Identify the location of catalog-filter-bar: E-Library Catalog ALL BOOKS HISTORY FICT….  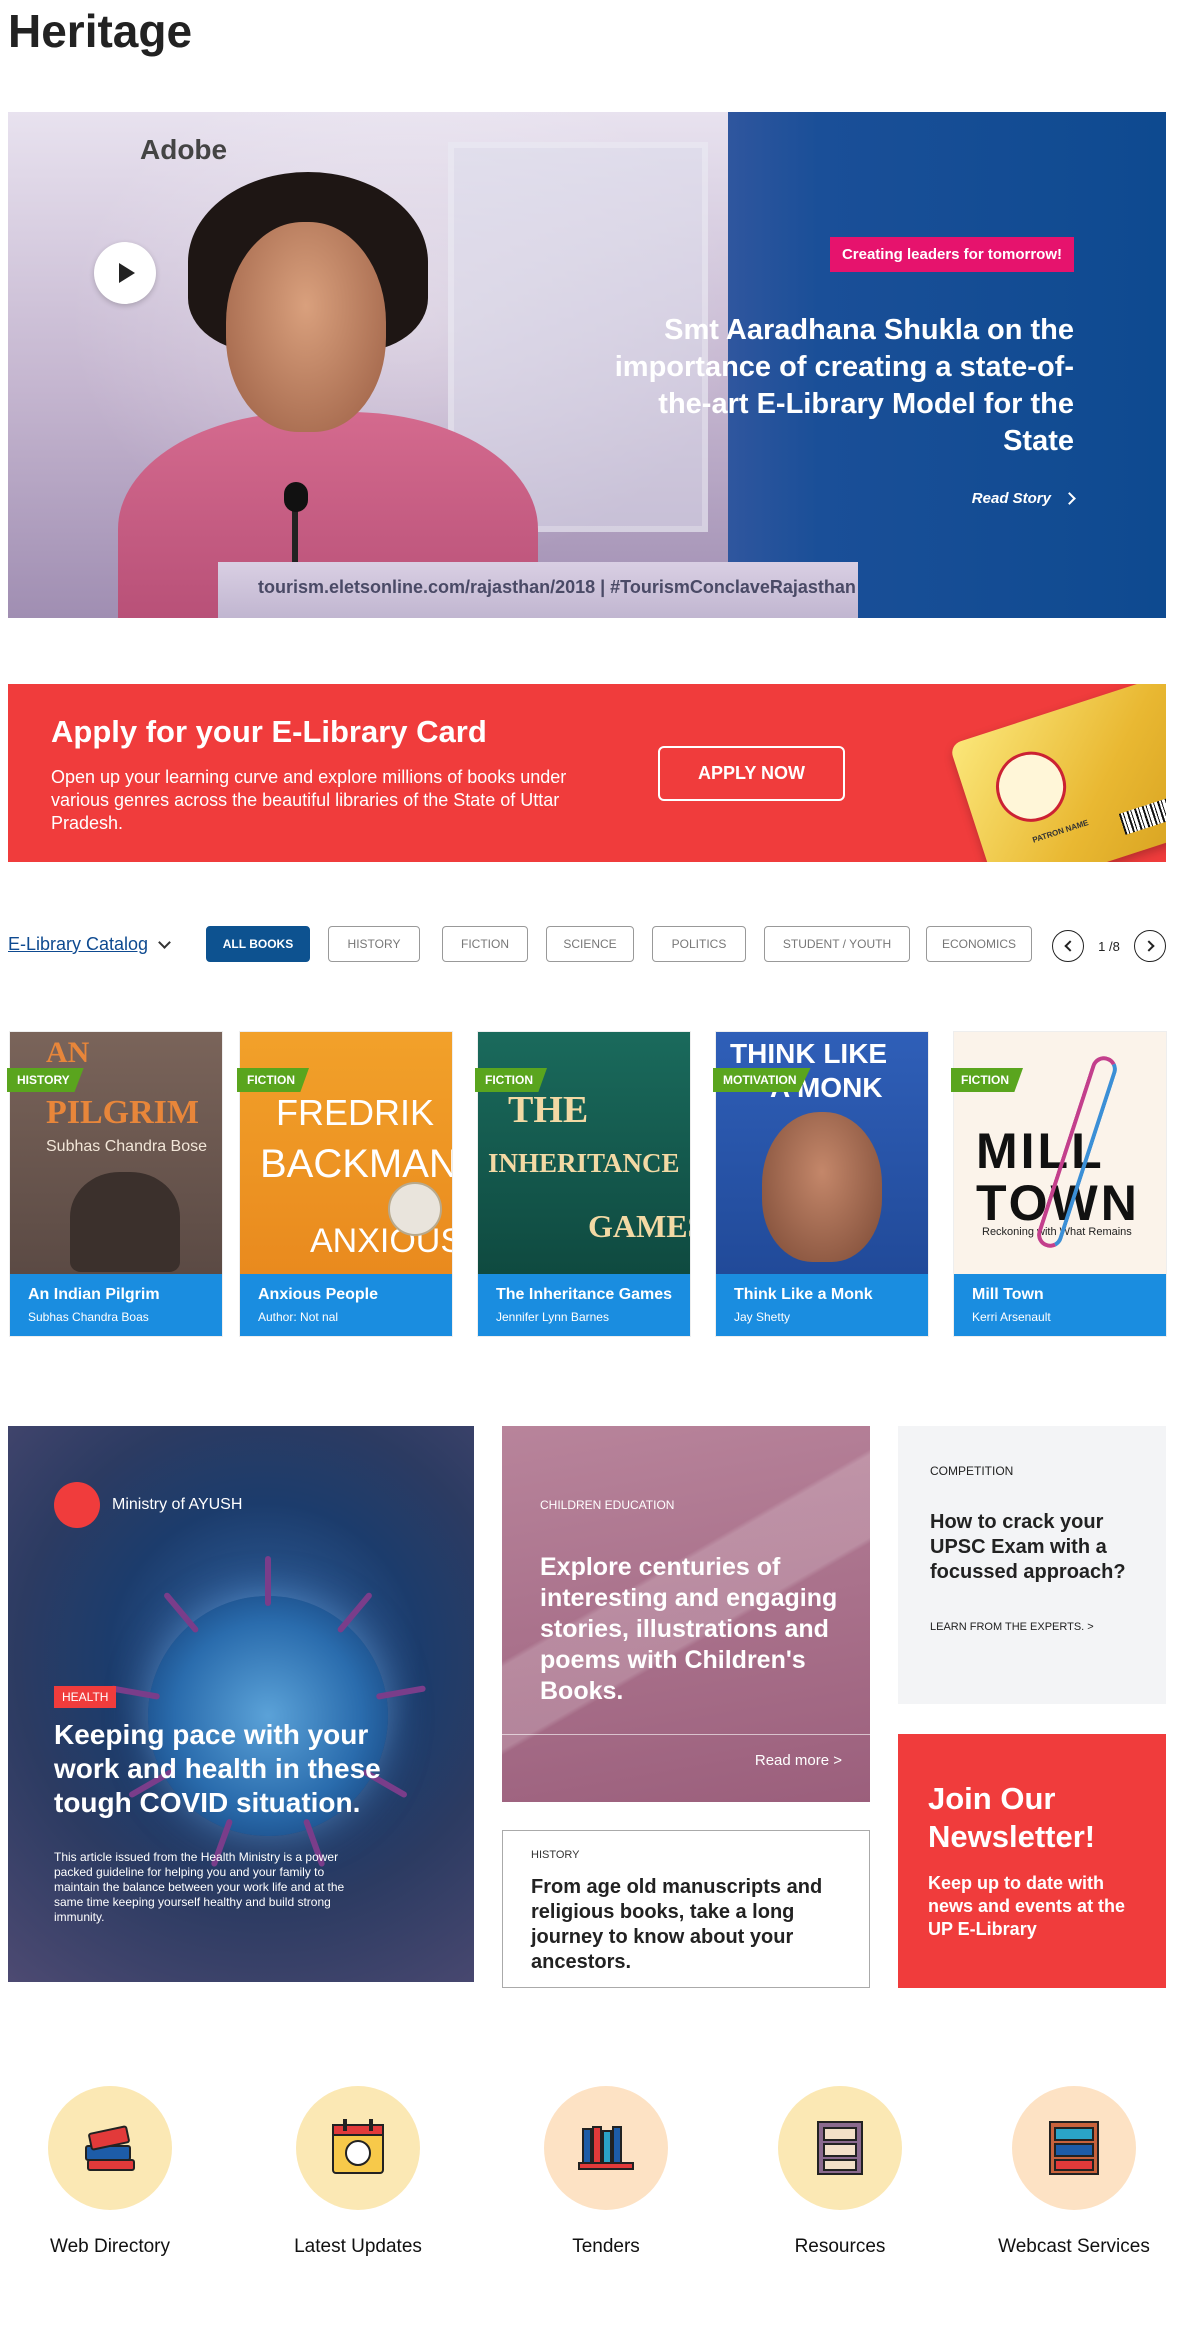
(587, 946).